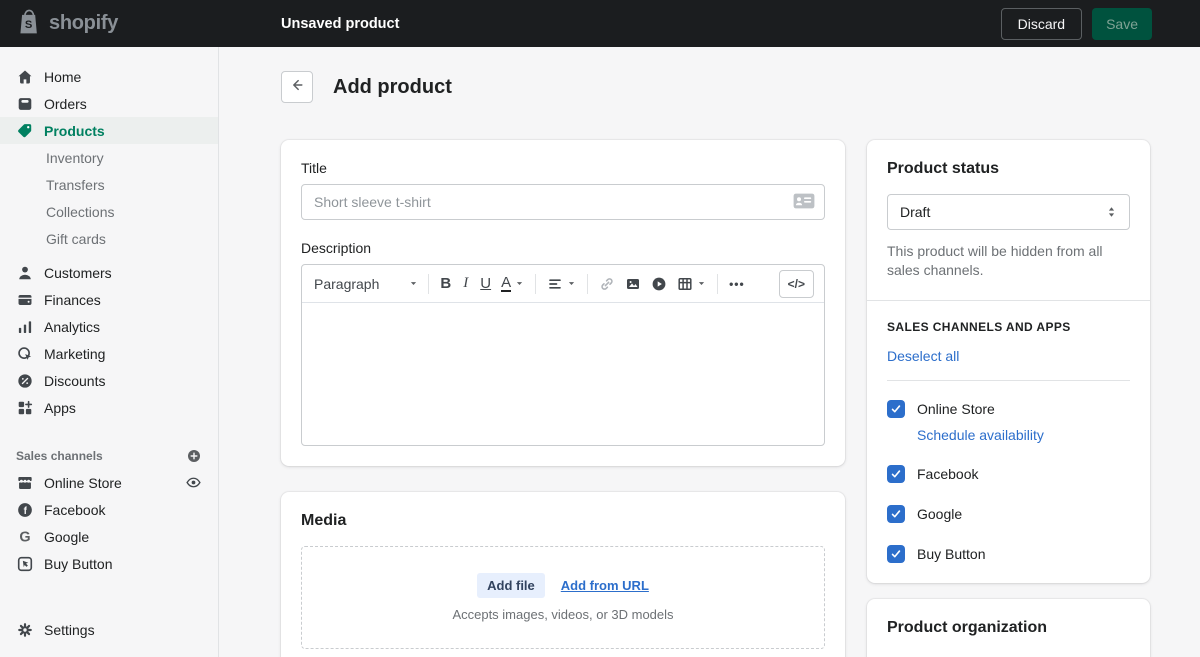 The image size is (1200, 657). Describe the element at coordinates (314, 168) in the screenshot. I see `title-label: Title` at that location.